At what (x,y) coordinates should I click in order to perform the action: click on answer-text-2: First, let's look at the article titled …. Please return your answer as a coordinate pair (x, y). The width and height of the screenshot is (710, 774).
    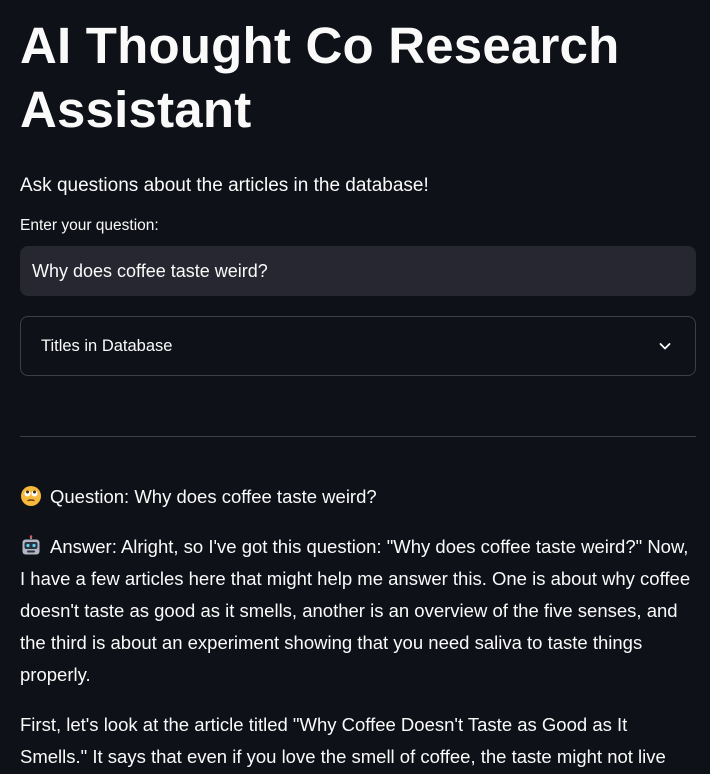
    Looking at the image, I should click on (343, 740).